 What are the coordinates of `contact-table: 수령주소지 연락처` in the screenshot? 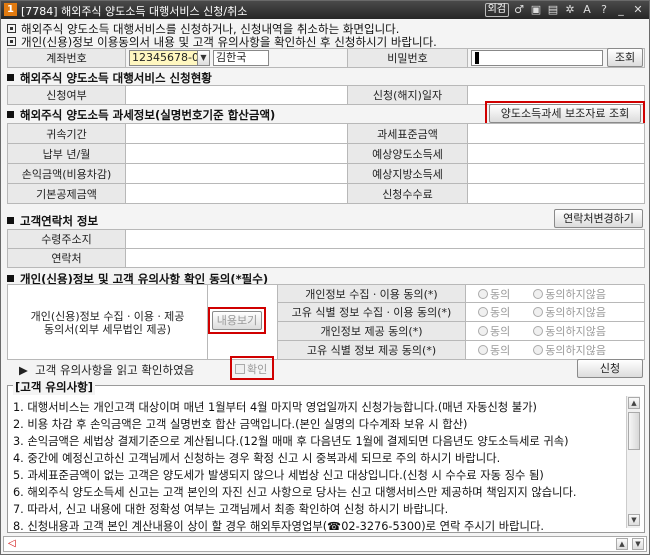 It's located at (326, 248).